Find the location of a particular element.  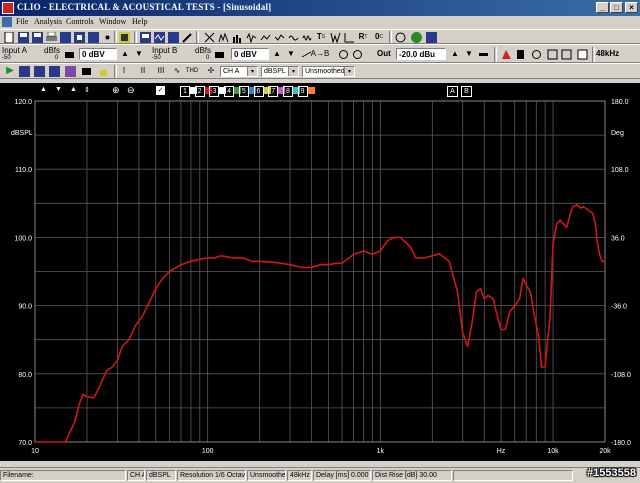

x-tick-label: 100 is located at coordinates (208, 451).